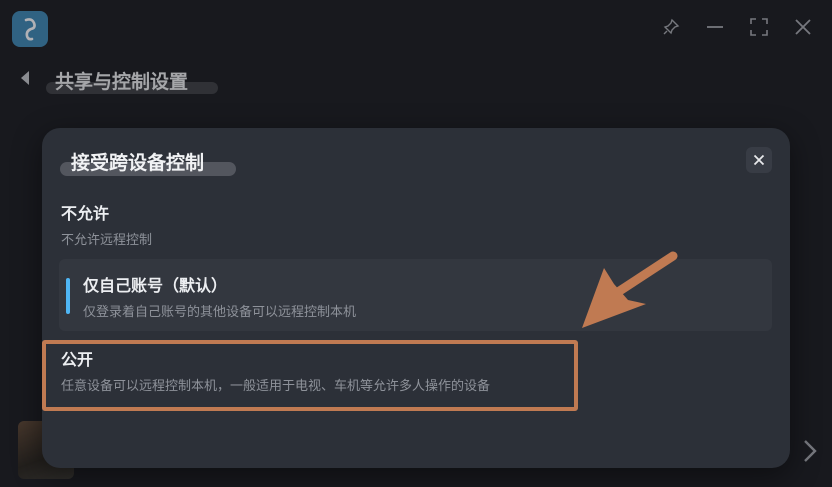 The width and height of the screenshot is (832, 487). I want to click on dialog-title: 接受跨设备控制, so click(138, 163).